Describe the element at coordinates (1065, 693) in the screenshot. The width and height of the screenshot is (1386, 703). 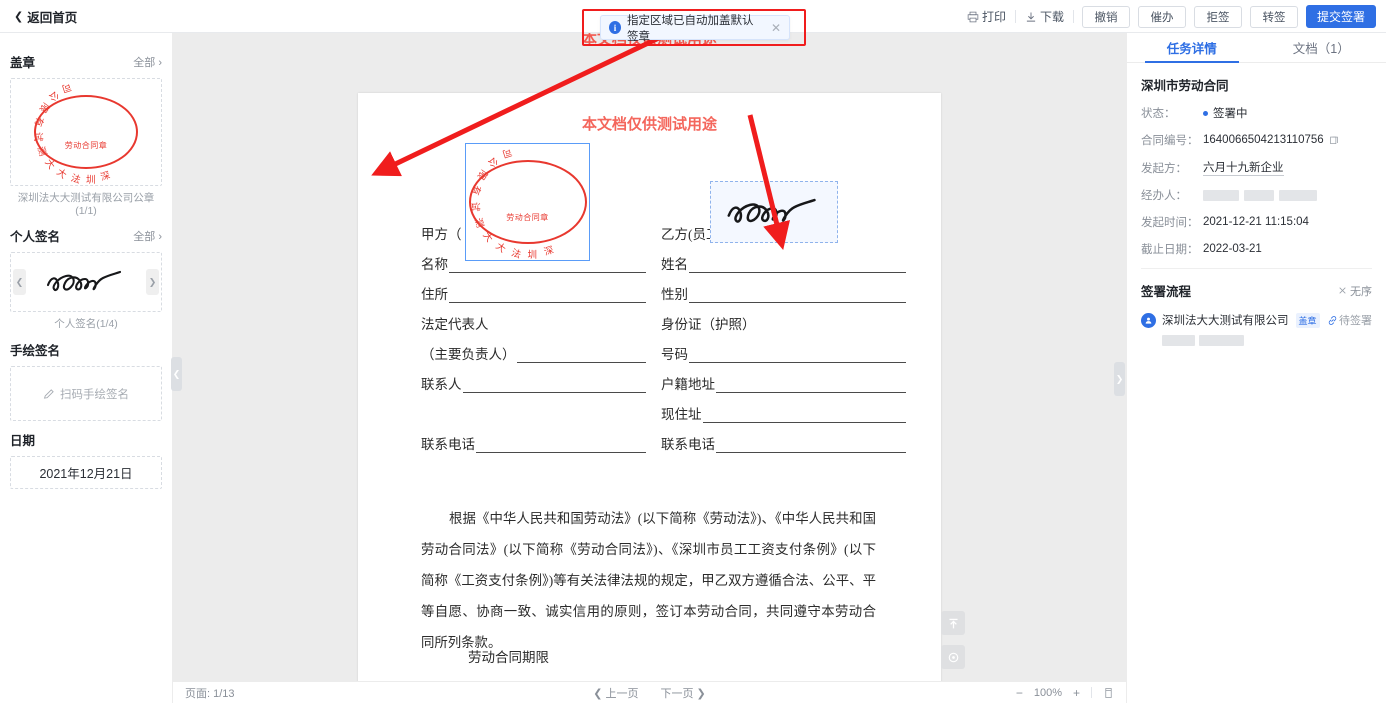
I see `zoom-controls: − 100% +` at that location.